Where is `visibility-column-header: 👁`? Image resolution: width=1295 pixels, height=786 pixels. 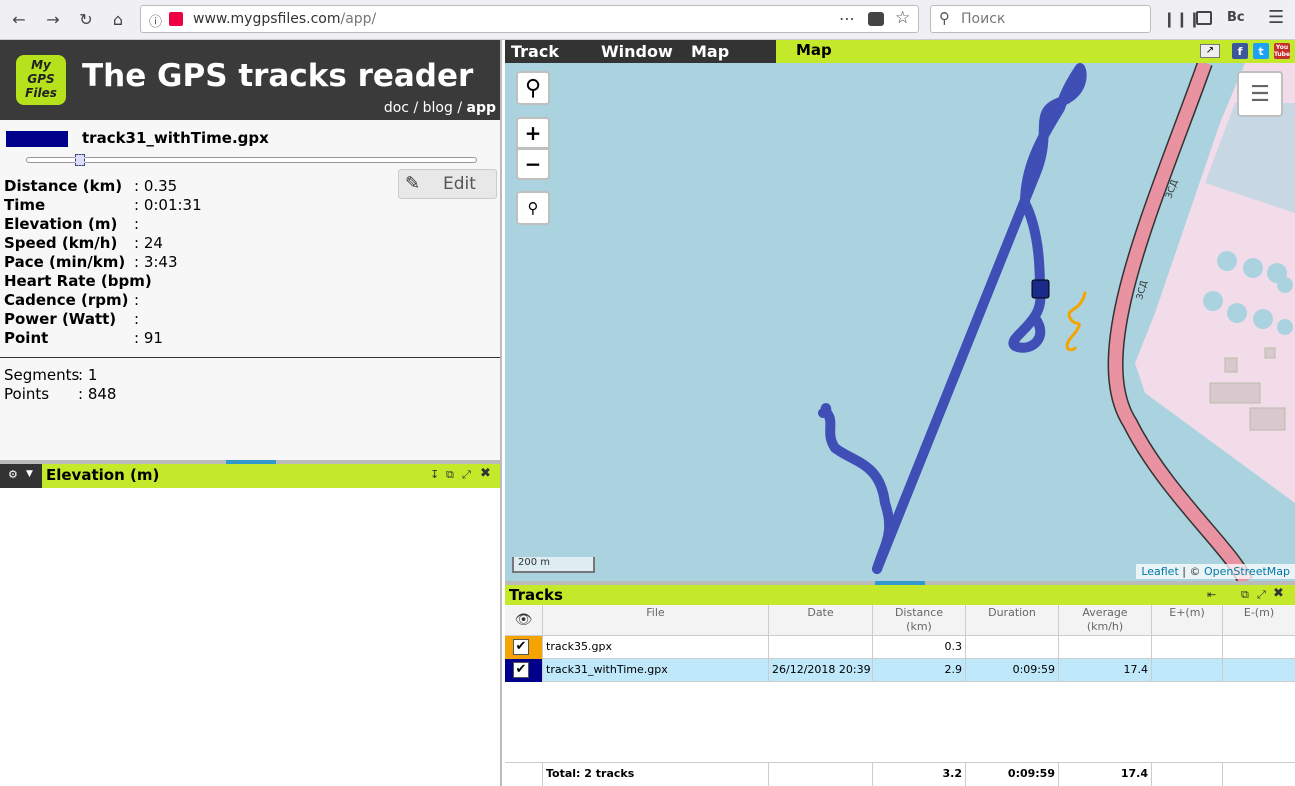
visibility-column-header: 👁 is located at coordinates (524, 620).